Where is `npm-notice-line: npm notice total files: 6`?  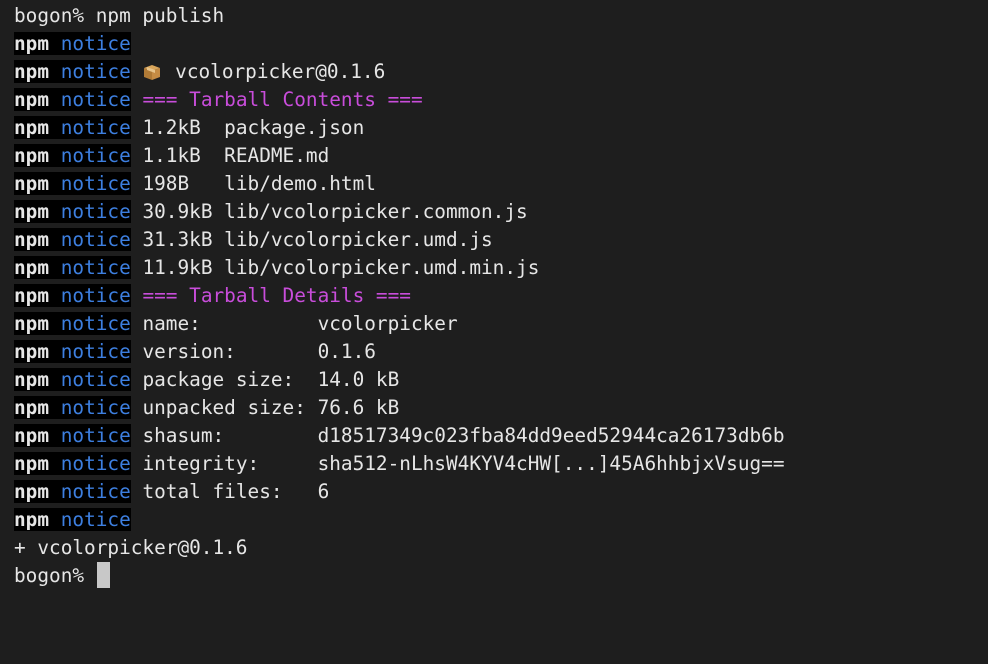
npm-notice-line: npm notice total files: 6 is located at coordinates (501, 492).